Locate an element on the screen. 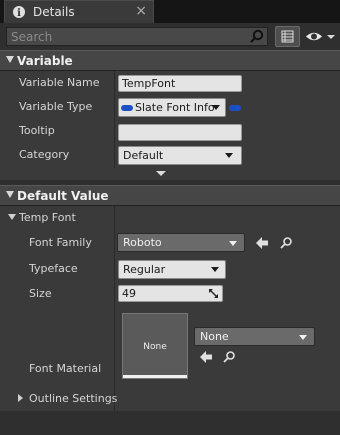 The image size is (340, 435). variable-name-label: Variable Name is located at coordinates (59, 82).